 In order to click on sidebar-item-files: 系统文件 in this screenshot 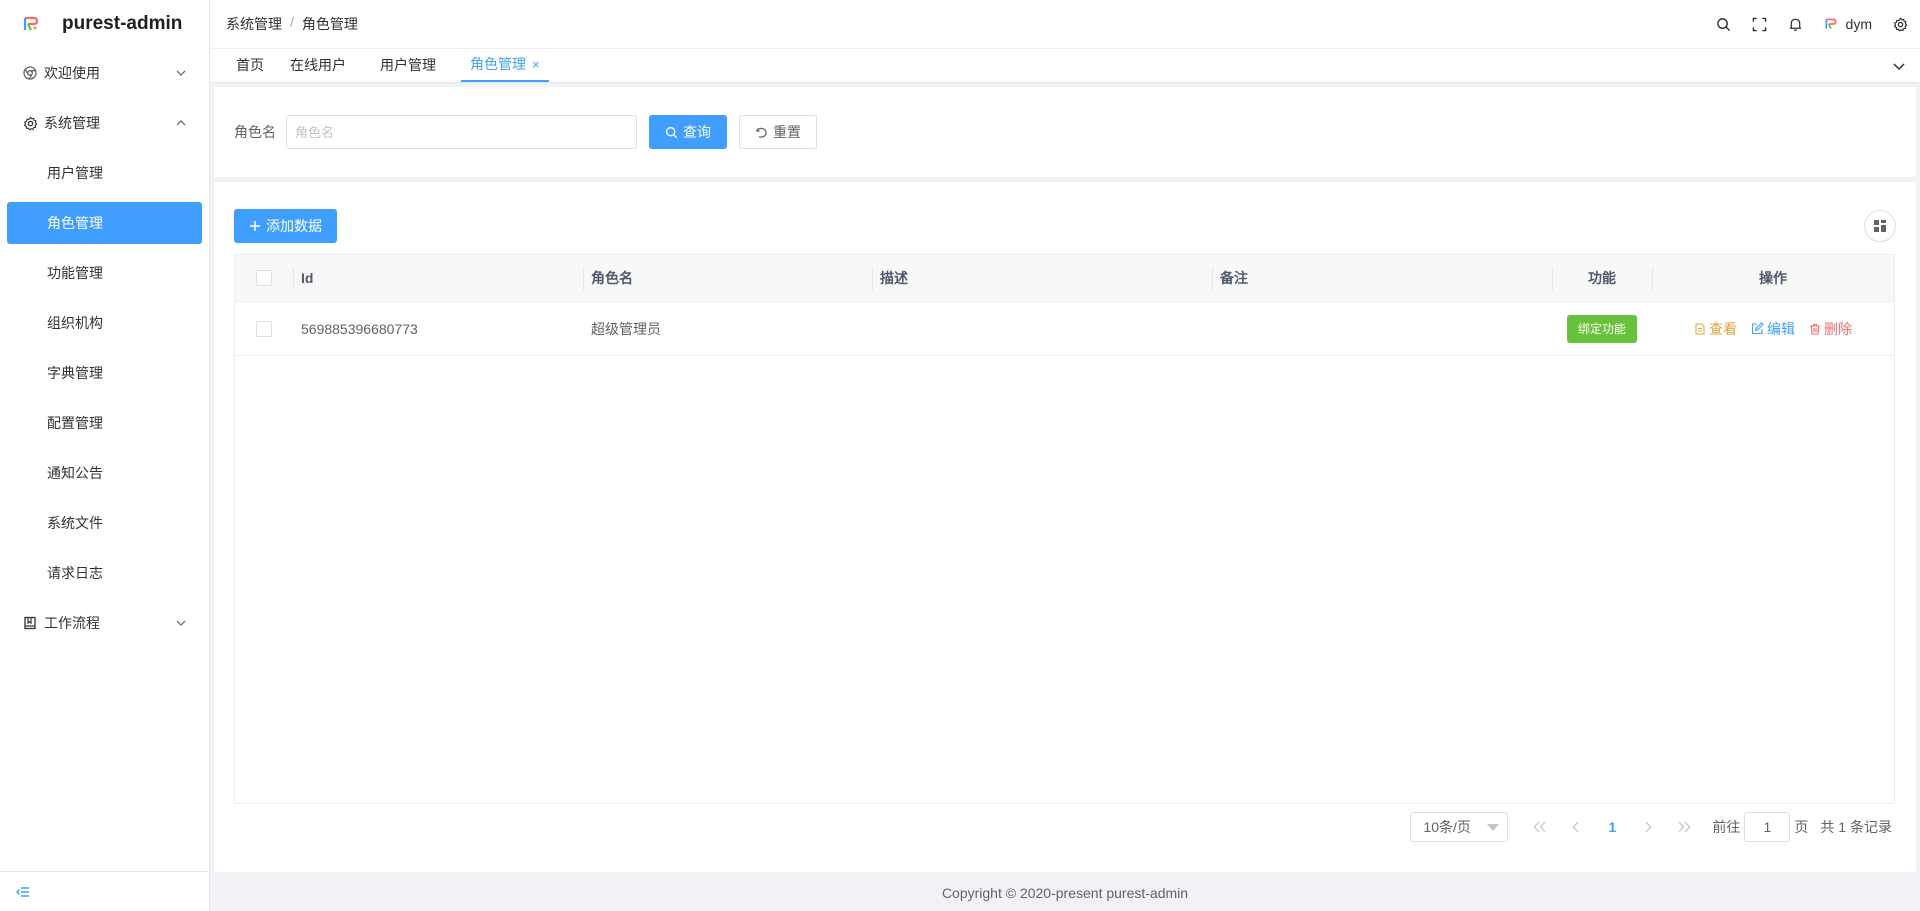, I will do `click(104, 523)`.